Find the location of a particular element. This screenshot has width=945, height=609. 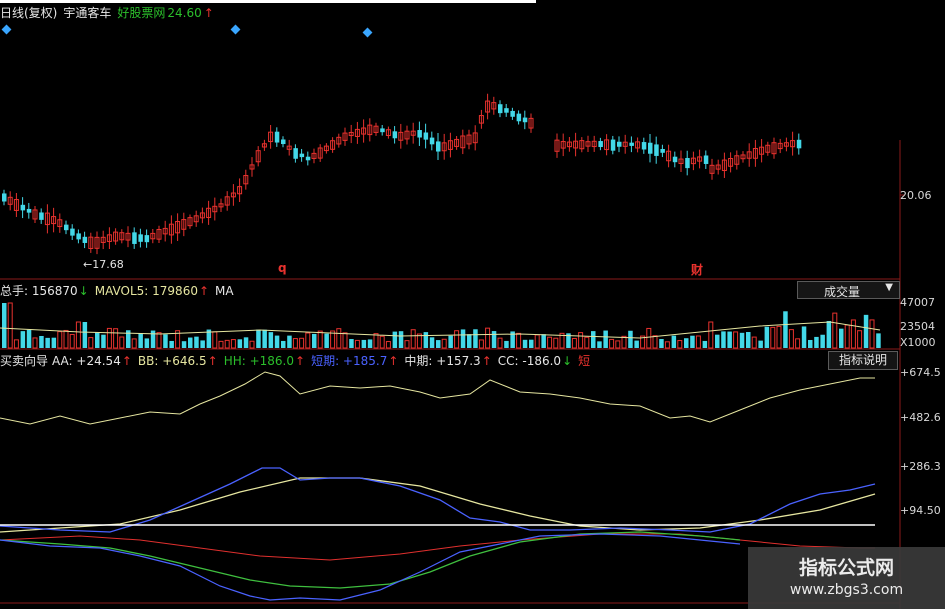

period-label: 日线(复权) is located at coordinates (28, 13).